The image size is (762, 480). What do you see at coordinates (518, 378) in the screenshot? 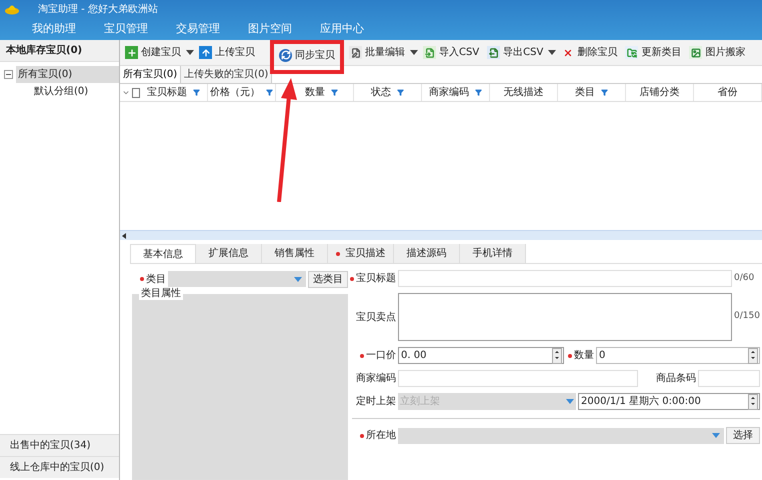
I see `merchant-code-input` at bounding box center [518, 378].